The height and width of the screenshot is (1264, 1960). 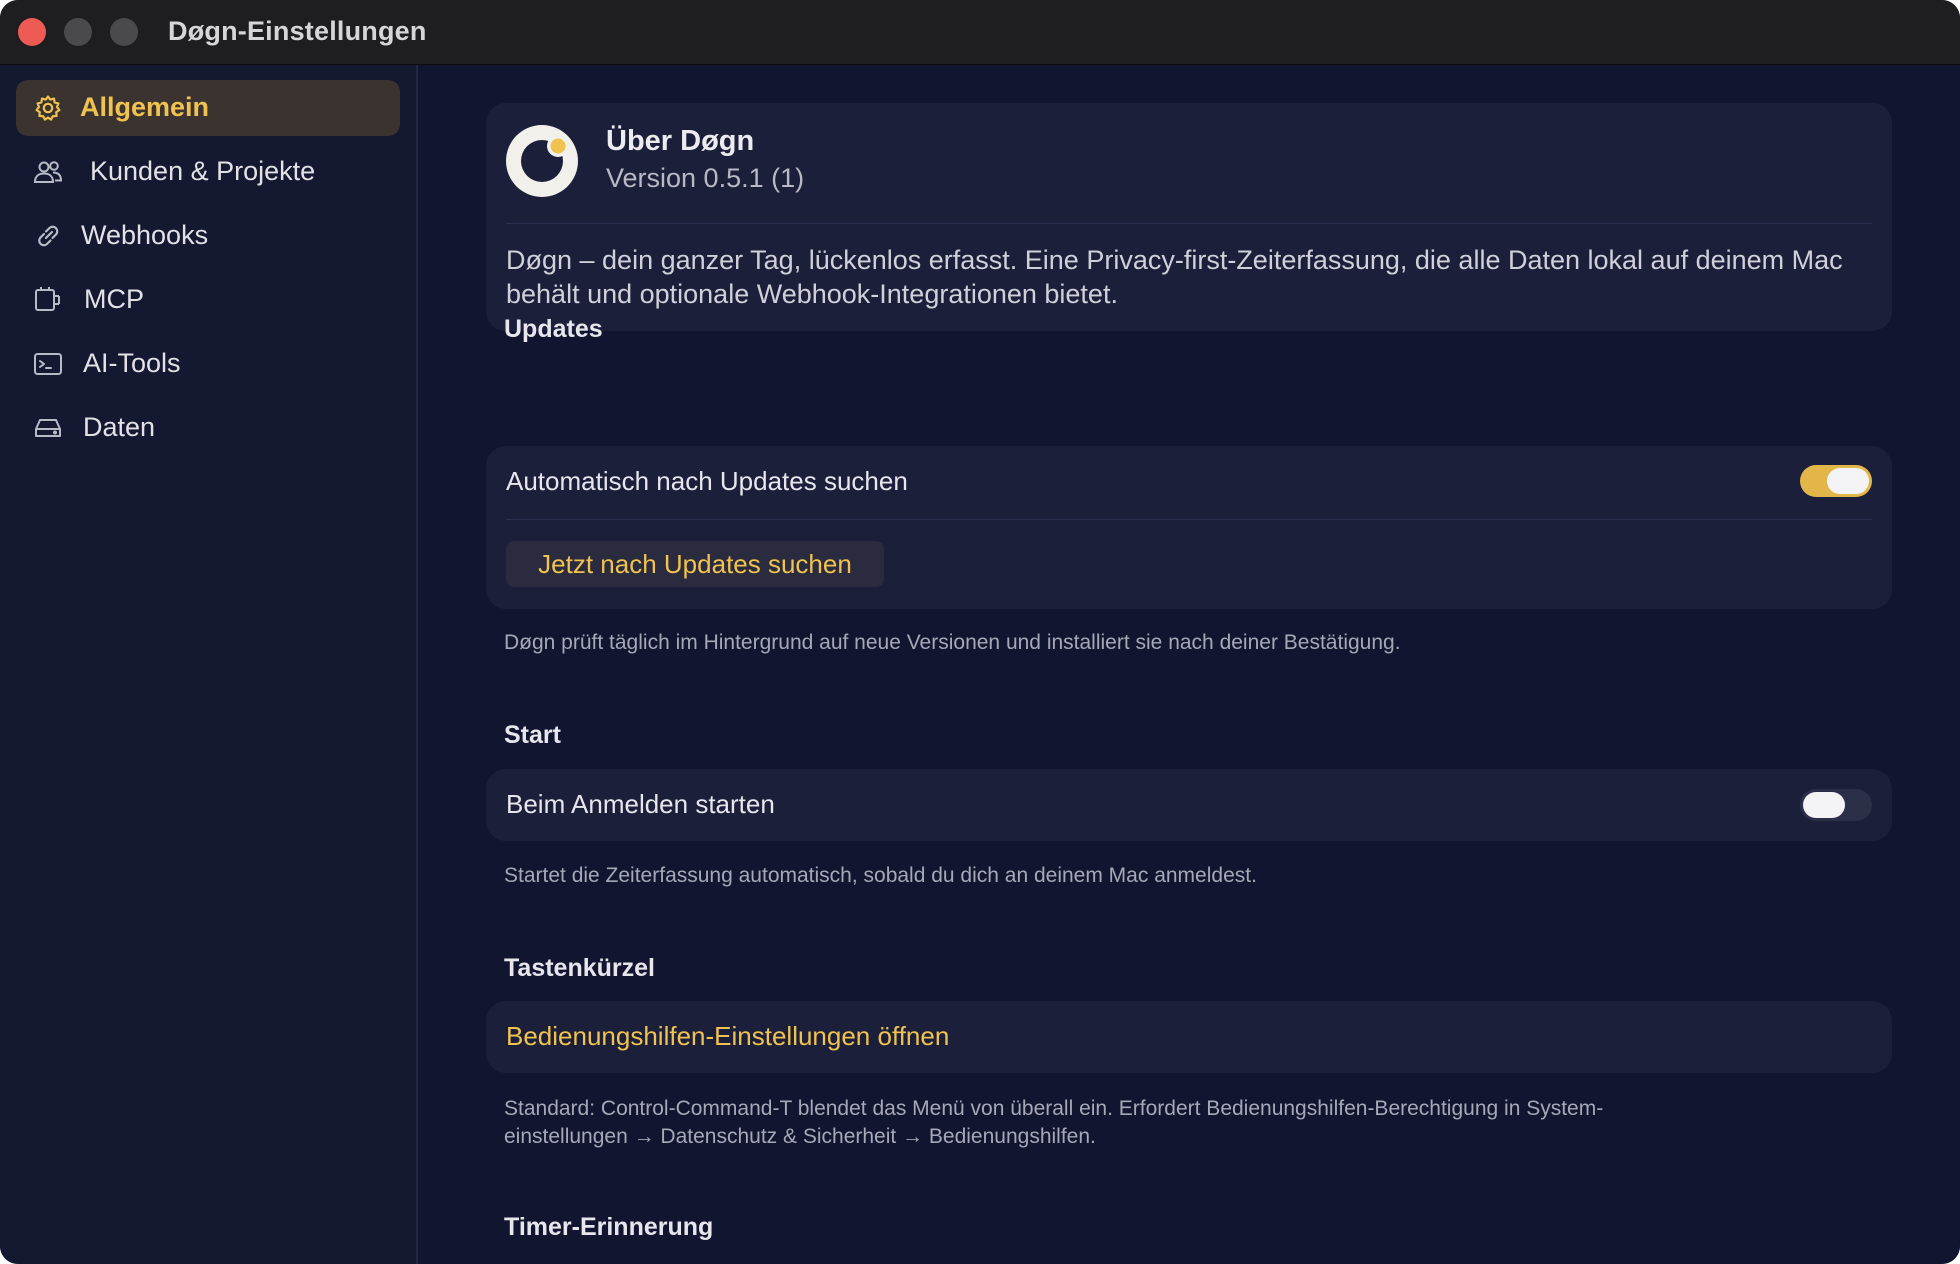 What do you see at coordinates (48, 300) in the screenshot?
I see `plug-icon` at bounding box center [48, 300].